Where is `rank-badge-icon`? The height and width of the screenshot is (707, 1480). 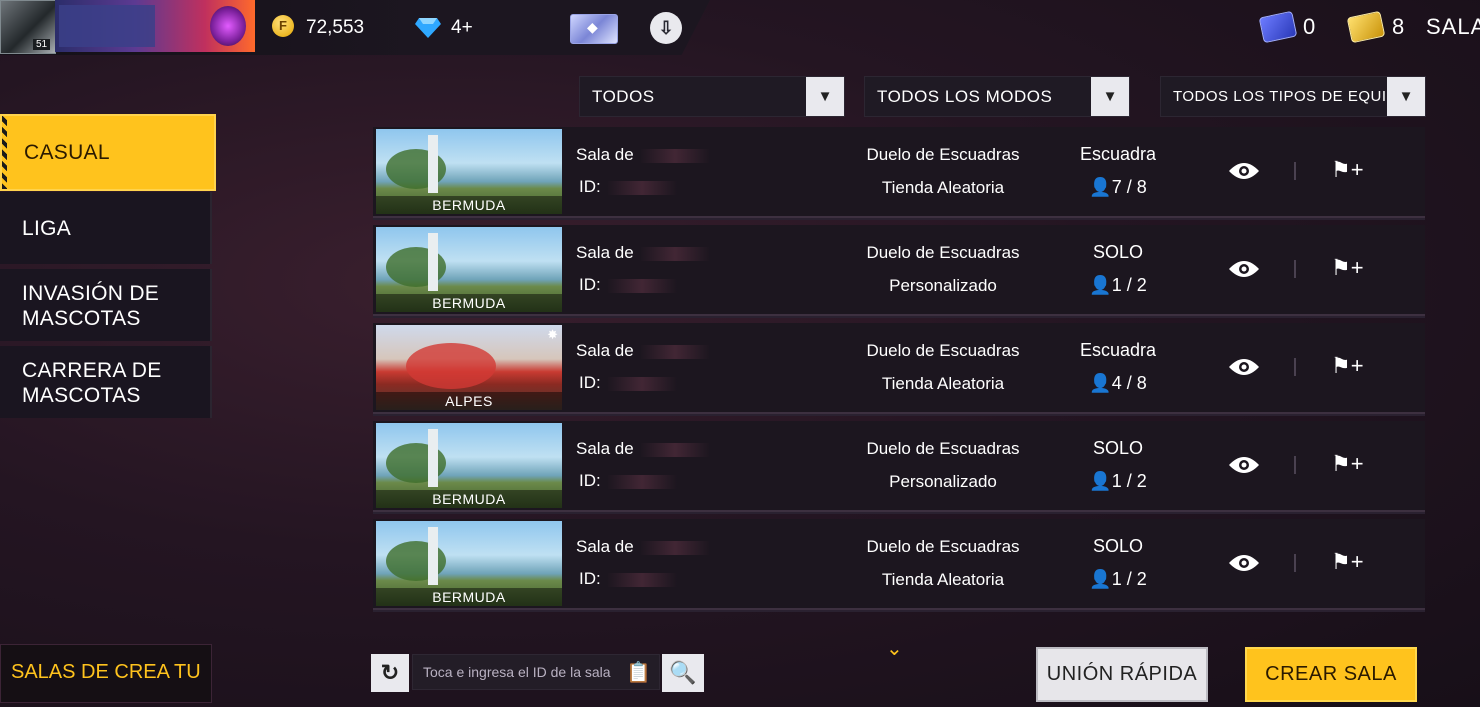 rank-badge-icon is located at coordinates (228, 26).